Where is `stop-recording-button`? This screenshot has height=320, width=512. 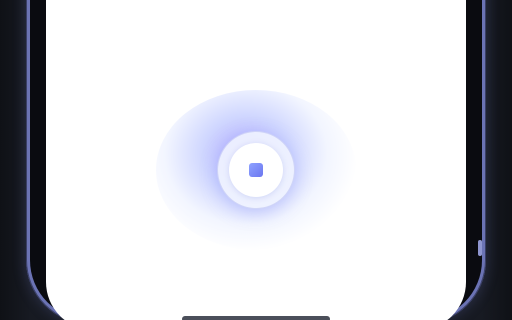 stop-recording-button is located at coordinates (256, 170).